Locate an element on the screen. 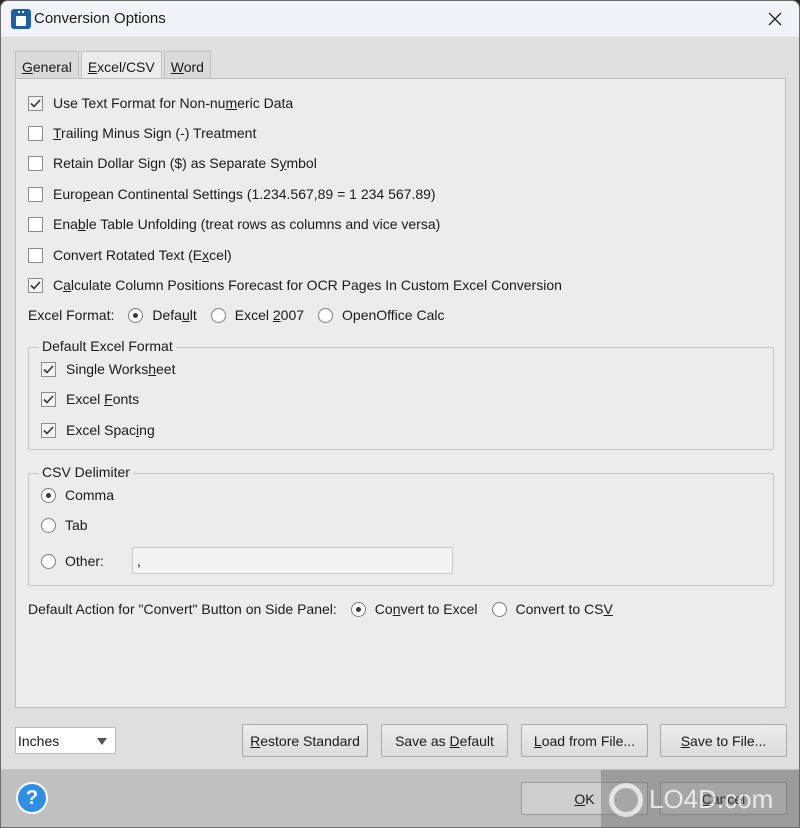 Image resolution: width=800 pixels, height=828 pixels. convert-to-csv-label: Convert to CSV is located at coordinates (564, 609).